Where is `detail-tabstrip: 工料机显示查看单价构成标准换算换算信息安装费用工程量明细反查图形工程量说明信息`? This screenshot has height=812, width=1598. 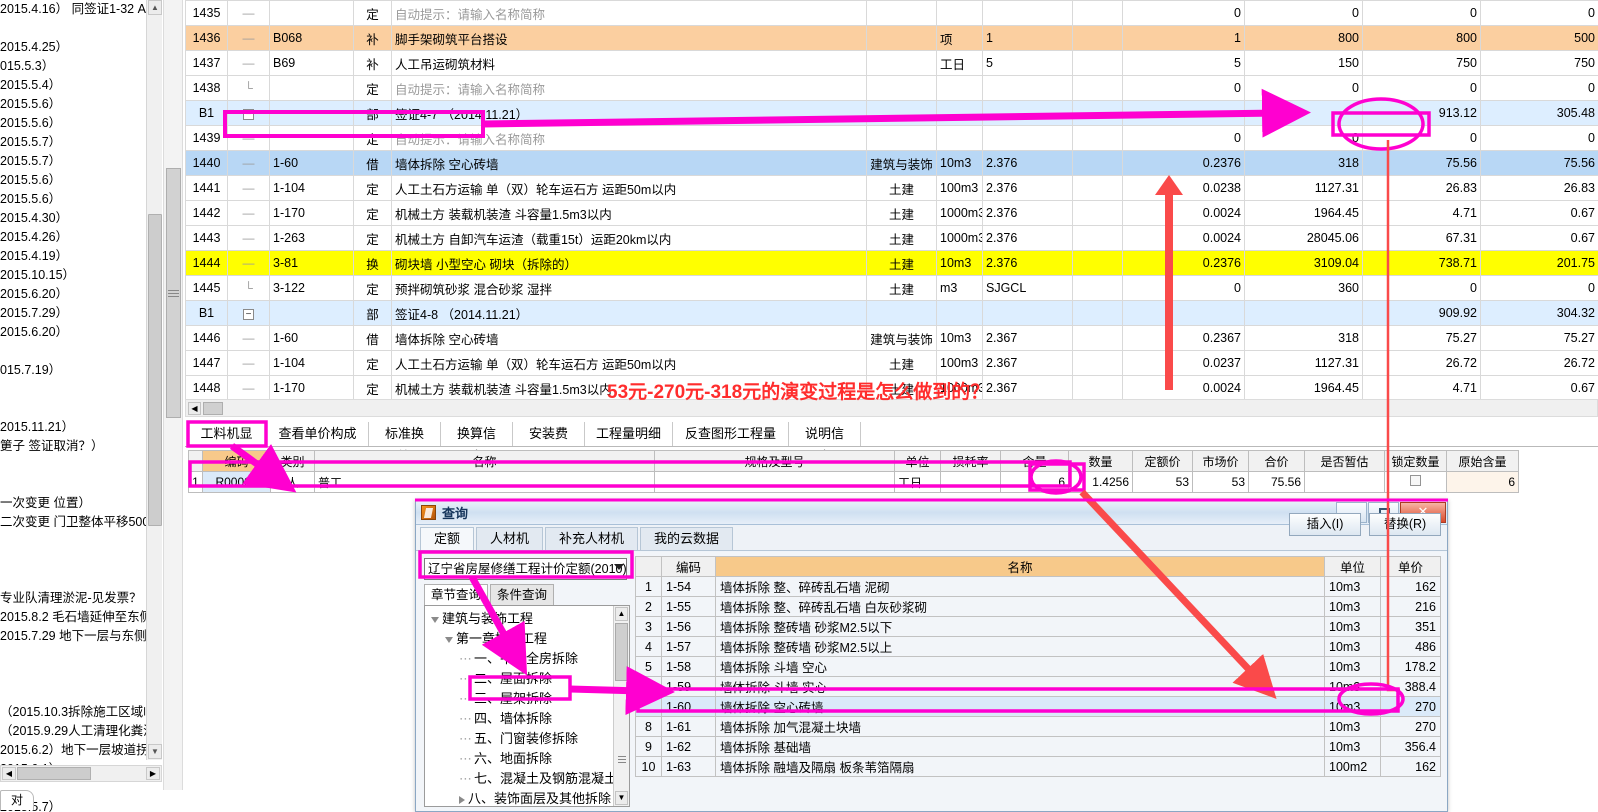 detail-tabstrip: 工料机显示查看单价构成标准换算换算信息安装费用工程量明细反查图形工程量说明信息 is located at coordinates (891, 442).